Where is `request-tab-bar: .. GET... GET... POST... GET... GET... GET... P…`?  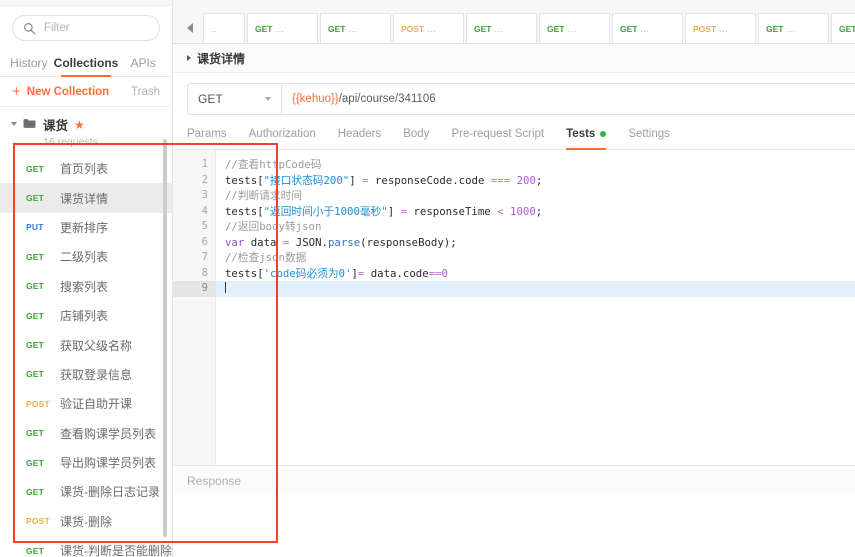 request-tab-bar: .. GET... GET... POST... GET... GET... GET... P… is located at coordinates (514, 22).